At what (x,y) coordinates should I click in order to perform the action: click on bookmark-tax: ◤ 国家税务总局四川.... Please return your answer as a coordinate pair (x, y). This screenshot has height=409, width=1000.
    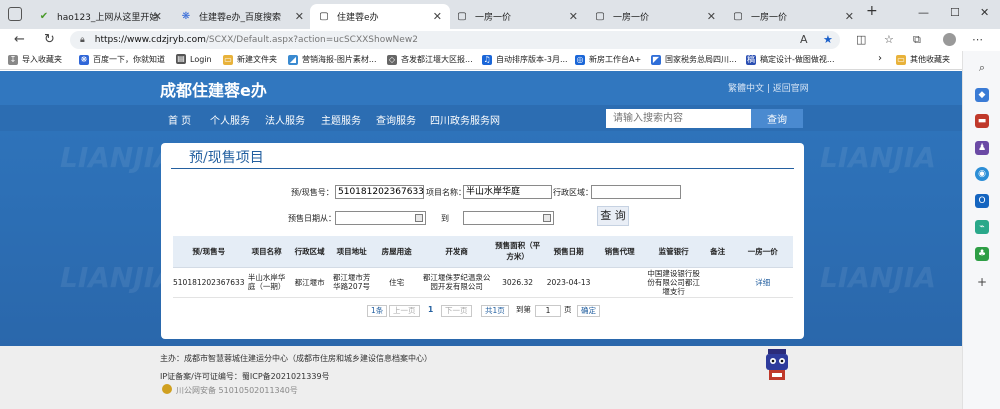
    Looking at the image, I should click on (694, 59).